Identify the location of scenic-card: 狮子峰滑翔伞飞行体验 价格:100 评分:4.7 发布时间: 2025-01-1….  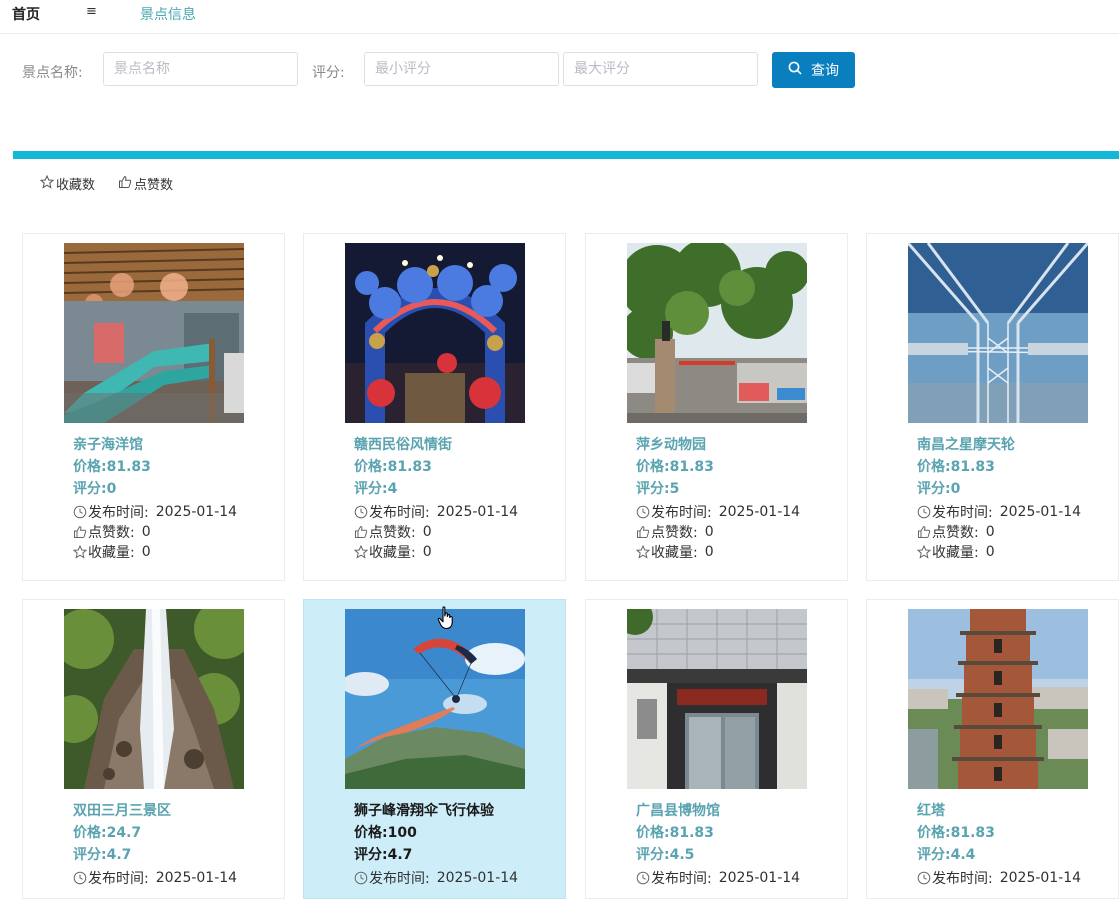
(434, 749).